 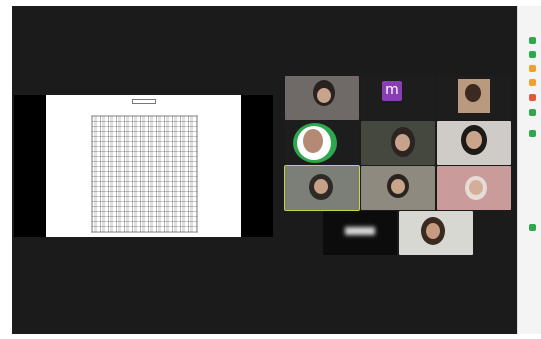 I want to click on participant-video, so click(x=360, y=231).